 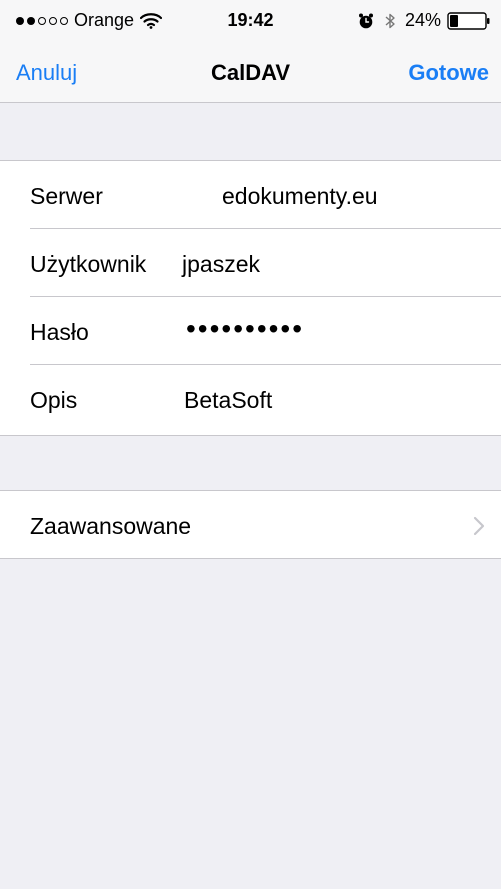 What do you see at coordinates (228, 400) in the screenshot?
I see `description-field: BetaSoft` at bounding box center [228, 400].